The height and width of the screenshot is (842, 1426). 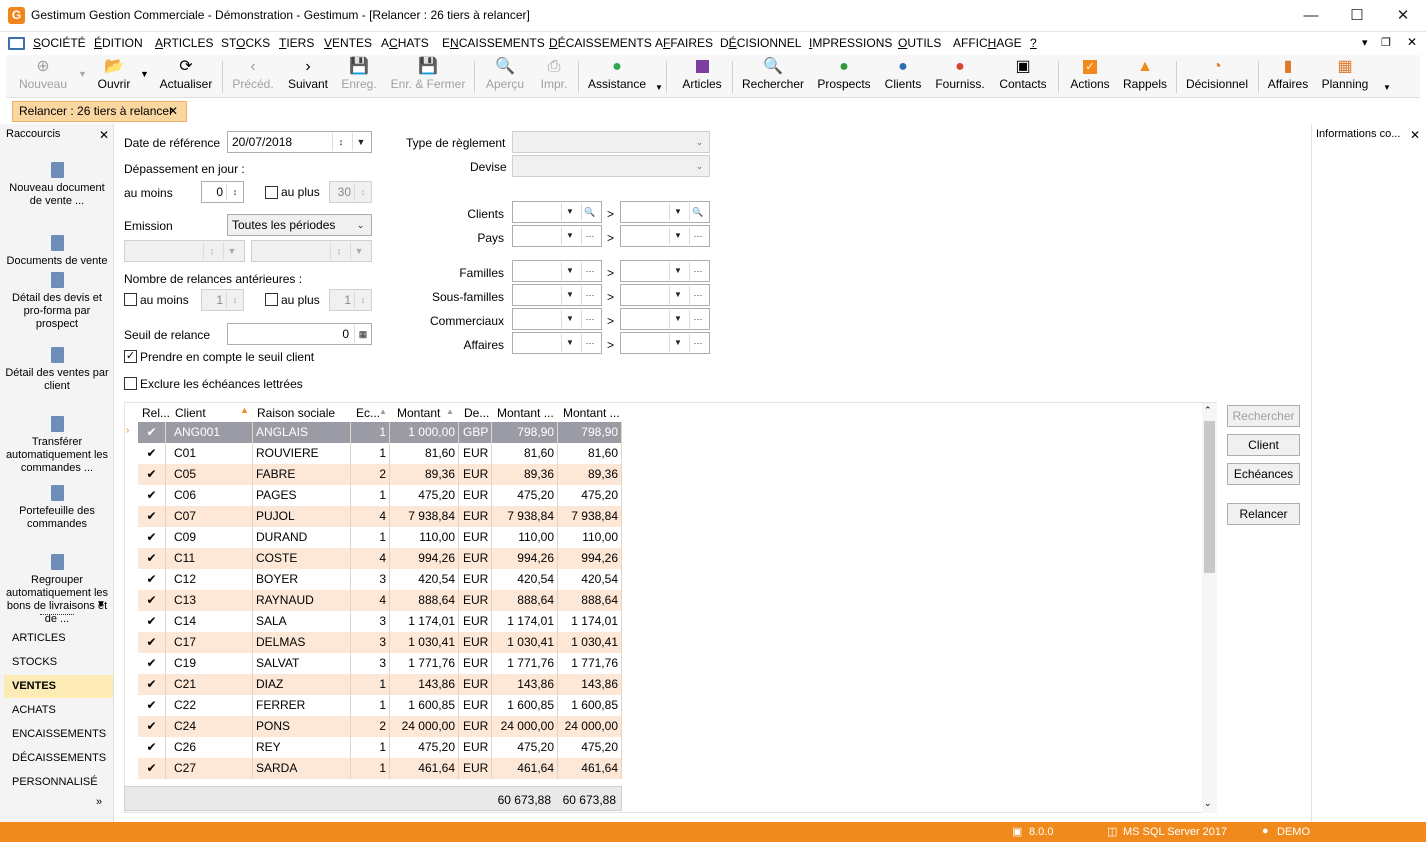 What do you see at coordinates (299, 334) in the screenshot?
I see `seuil-field: 0 ▦` at bounding box center [299, 334].